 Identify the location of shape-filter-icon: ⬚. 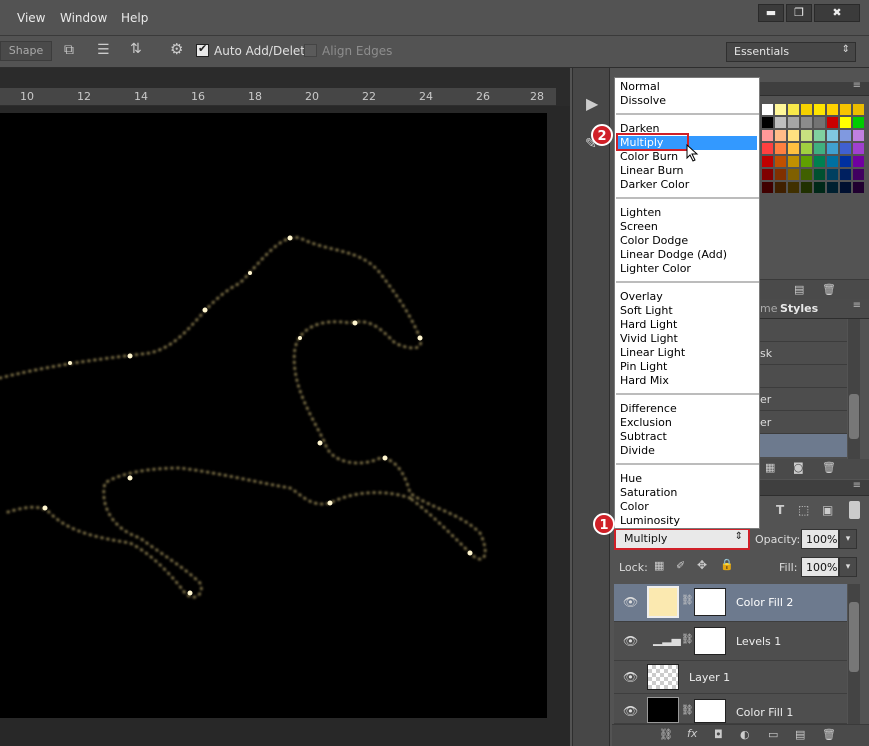
(803, 510).